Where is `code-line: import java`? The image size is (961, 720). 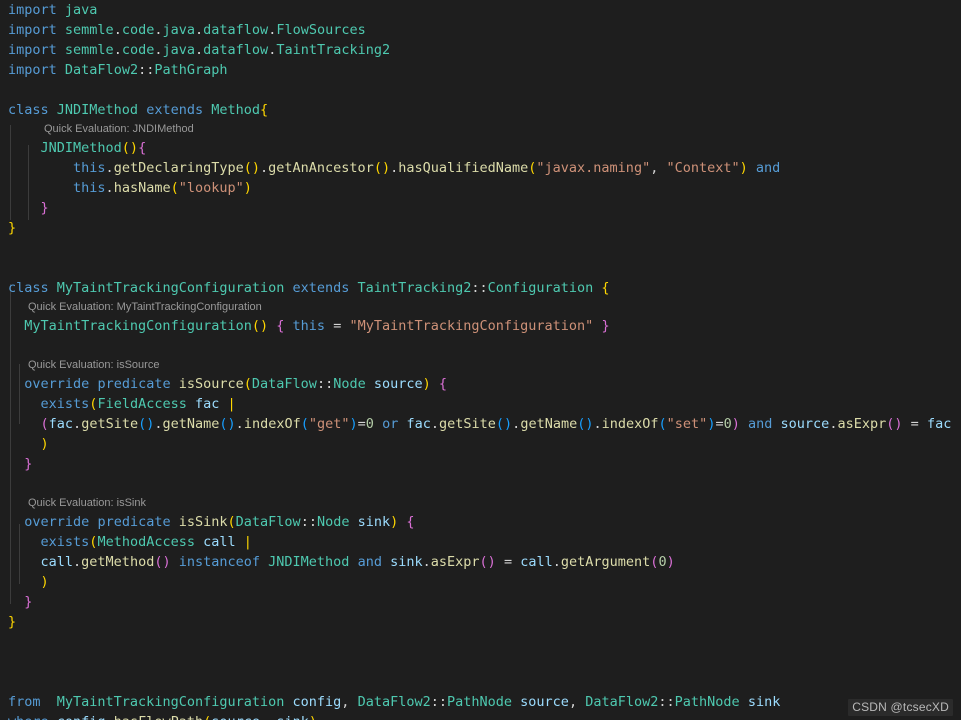
code-line: import java is located at coordinates (480, 10).